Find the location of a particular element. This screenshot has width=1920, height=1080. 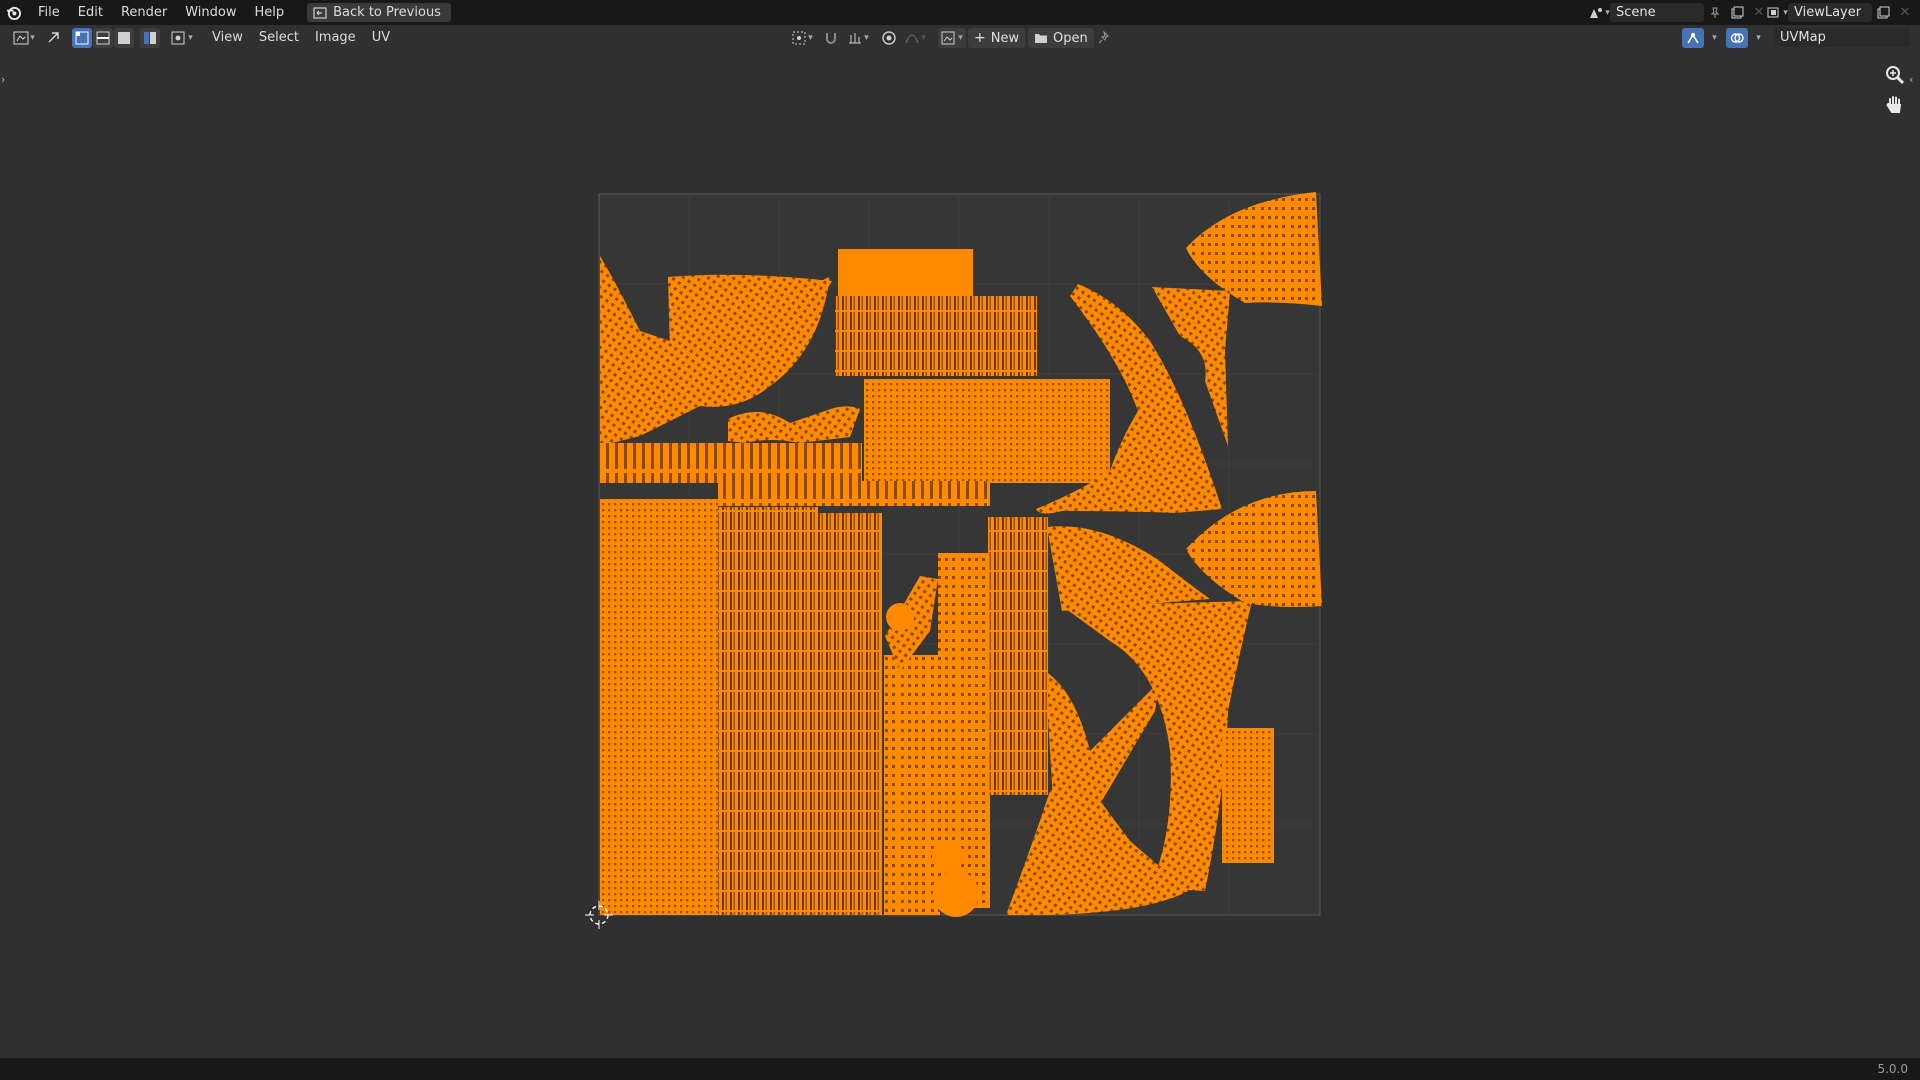

edge-select-button is located at coordinates (103, 38).